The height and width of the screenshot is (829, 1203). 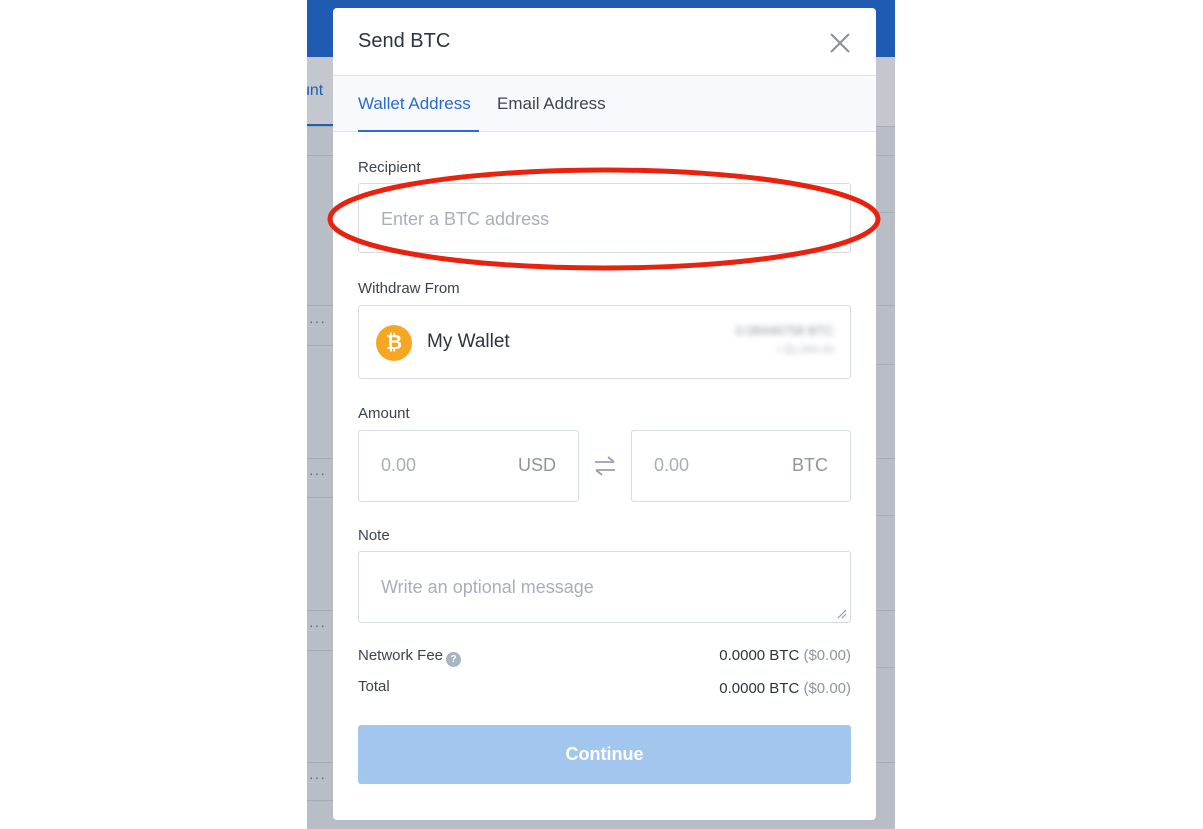 What do you see at coordinates (374, 535) in the screenshot?
I see `note-label: Note` at bounding box center [374, 535].